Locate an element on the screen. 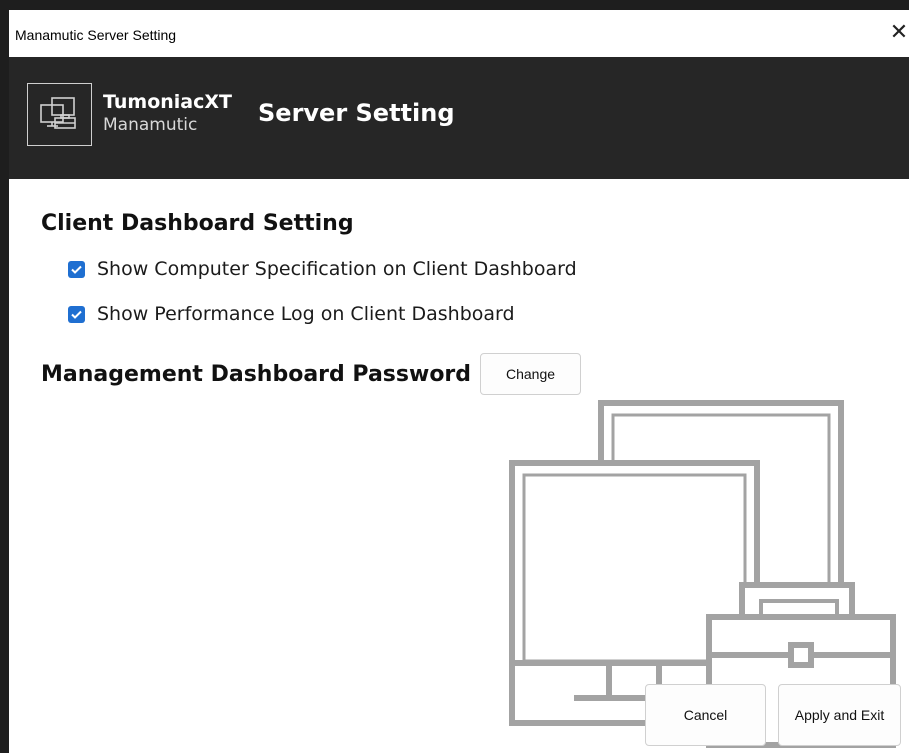  show-performance-log-checkbox is located at coordinates (76, 314).